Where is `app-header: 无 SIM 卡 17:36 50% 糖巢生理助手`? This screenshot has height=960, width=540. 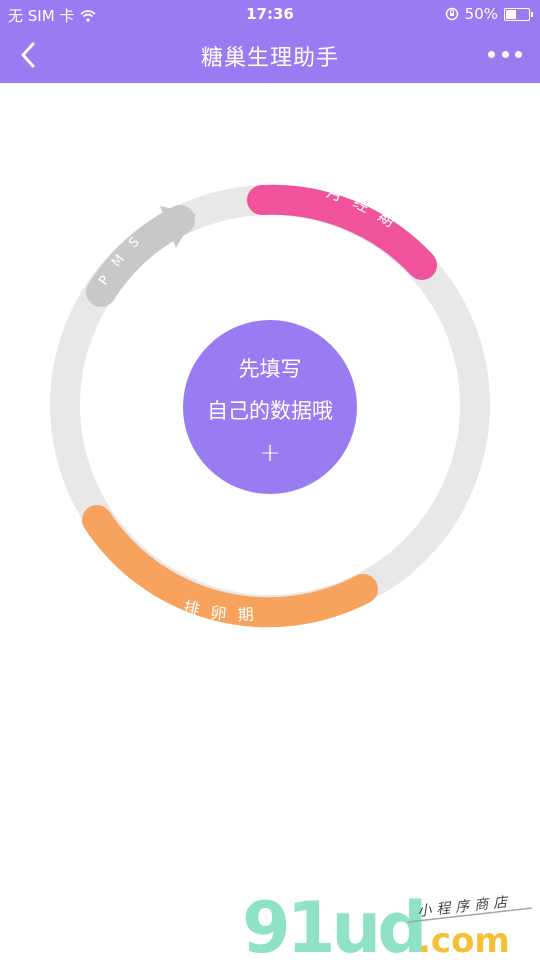 app-header: 无 SIM 卡 17:36 50% 糖巢生理助手 is located at coordinates (270, 41).